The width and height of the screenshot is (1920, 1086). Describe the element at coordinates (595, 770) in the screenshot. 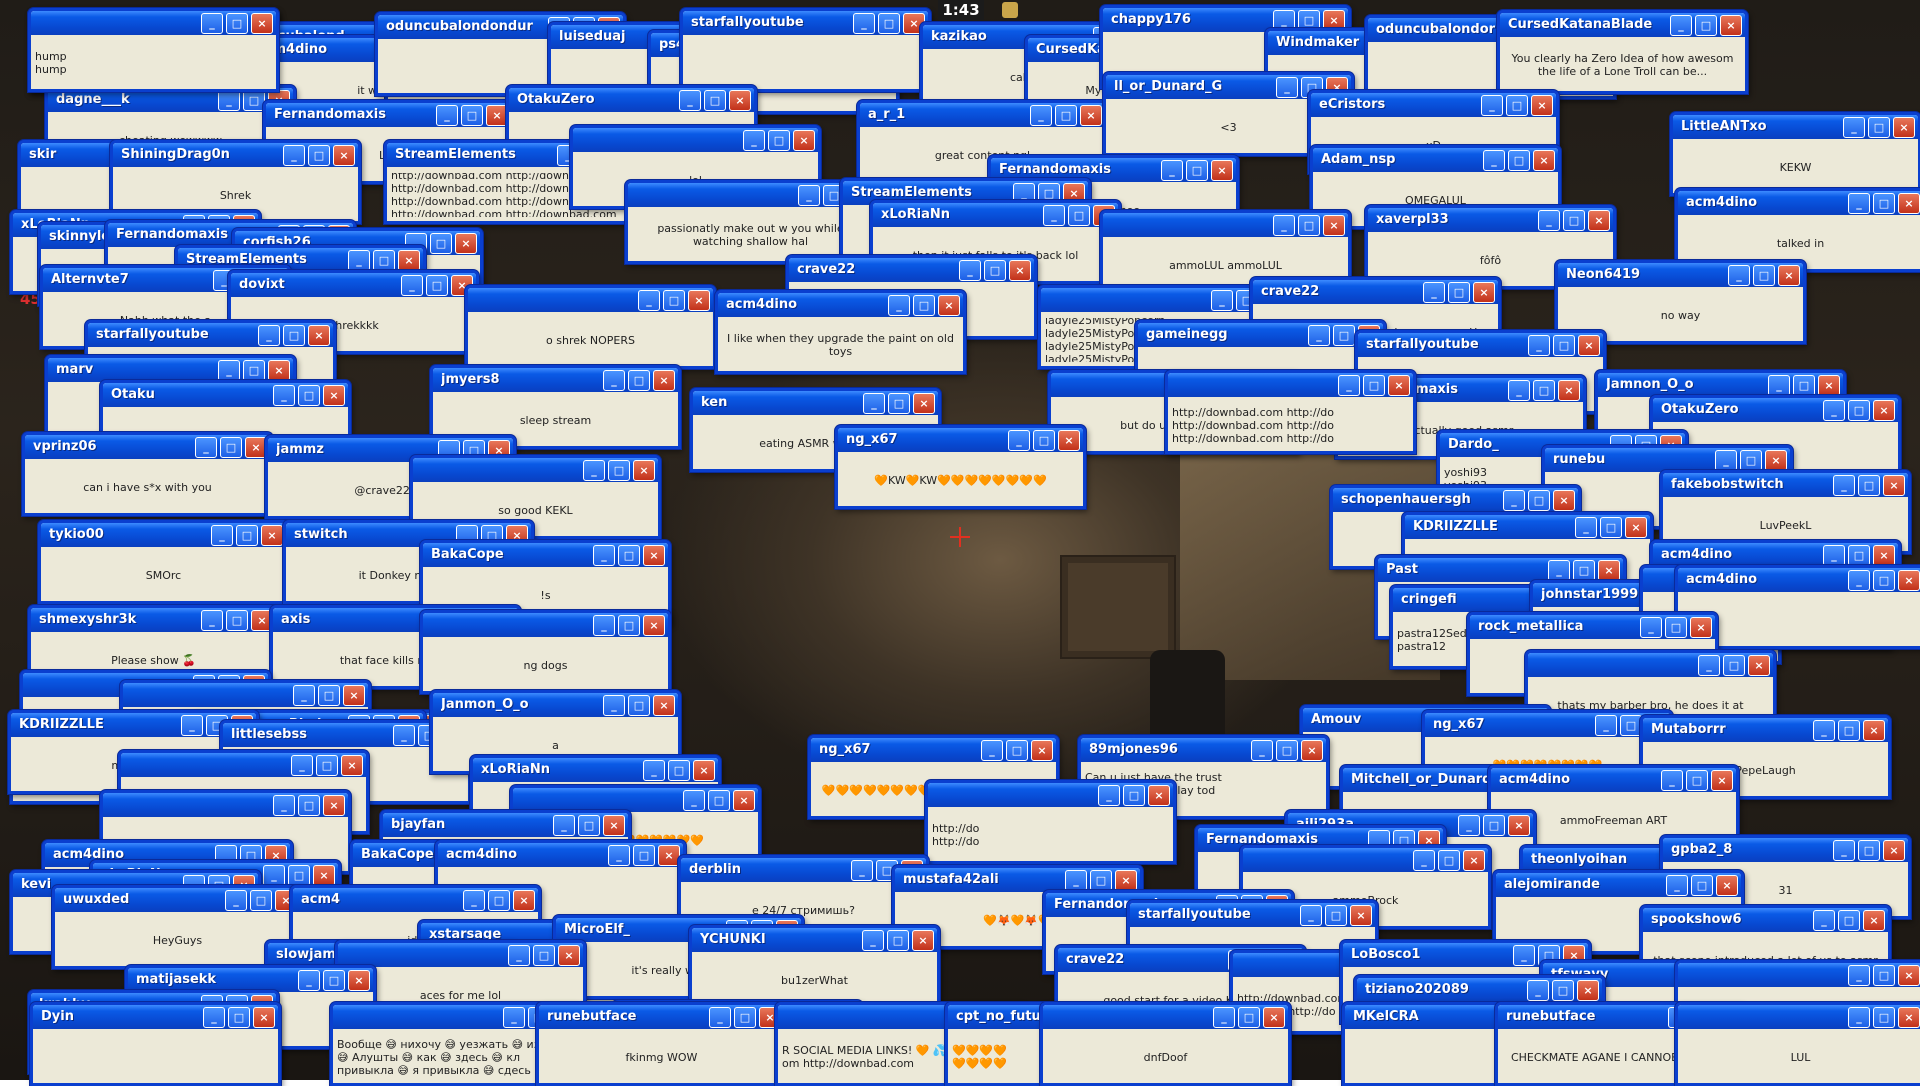

I see `window-titlebar: xLoRiaNn _□×` at that location.